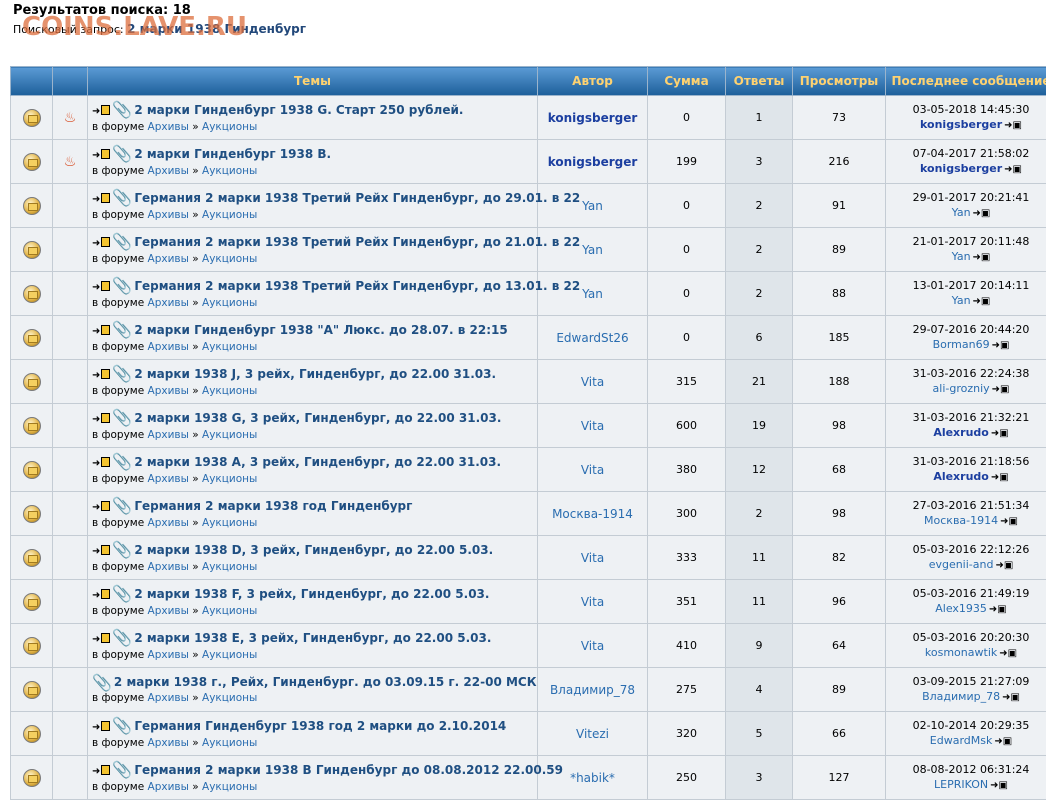 This screenshot has width=1046, height=803. Describe the element at coordinates (961, 608) in the screenshot. I see `last-post-author-link: Alex1935` at that location.